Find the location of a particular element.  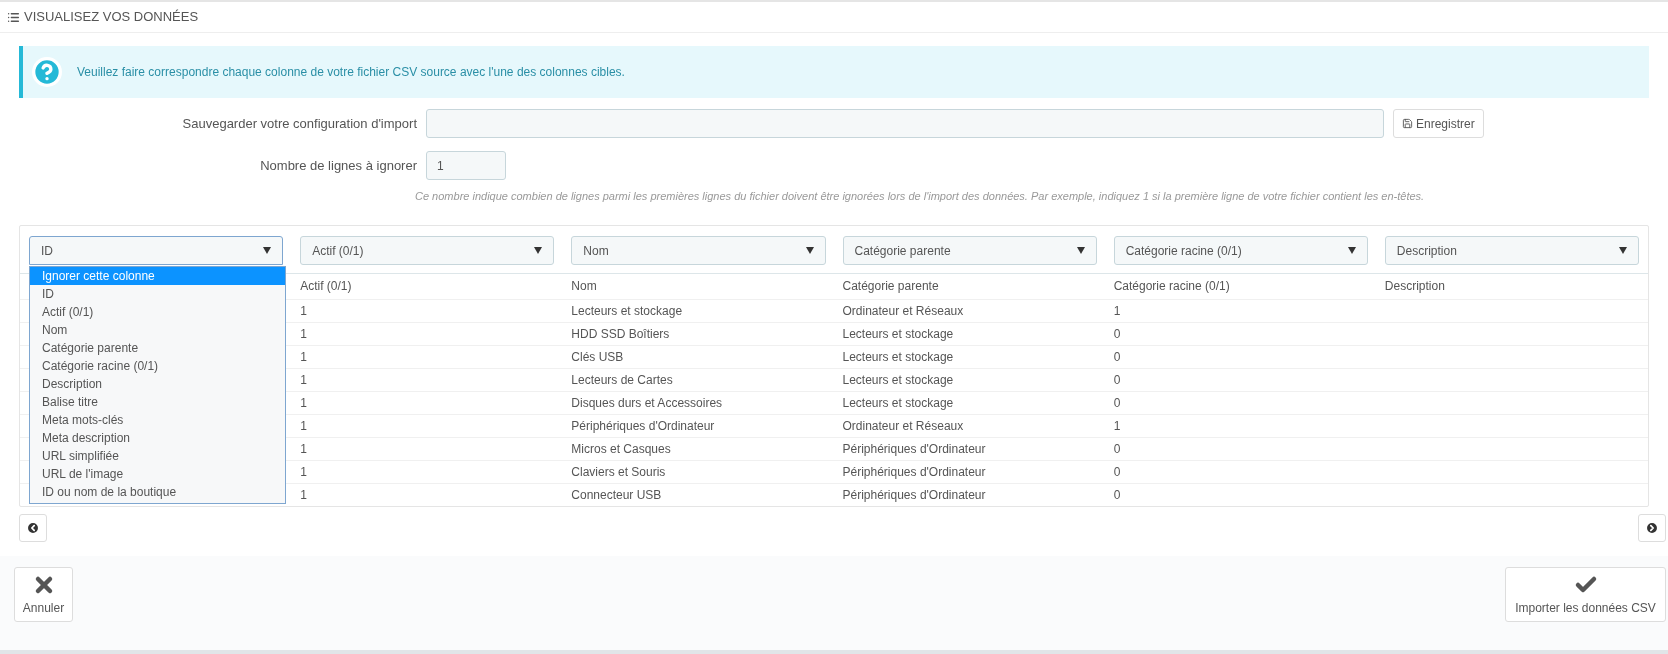

alert-text: Veuillez faire correspondre chaque colonne de votre fichier CSV source avec l'une des colonnes cibles. is located at coordinates (351, 72).